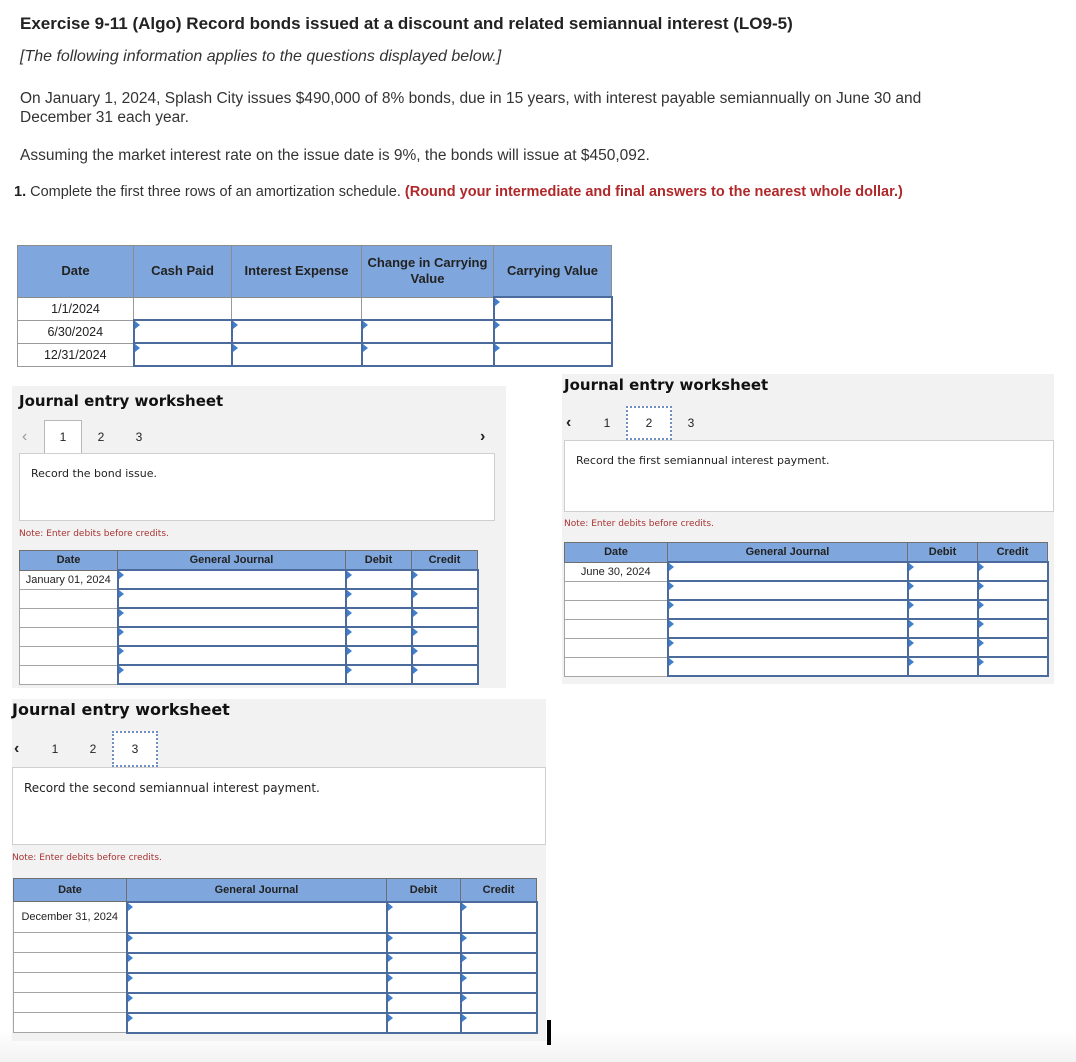 Image resolution: width=1076 pixels, height=1062 pixels. I want to click on chevron-left-icon: ‹, so click(33, 437).